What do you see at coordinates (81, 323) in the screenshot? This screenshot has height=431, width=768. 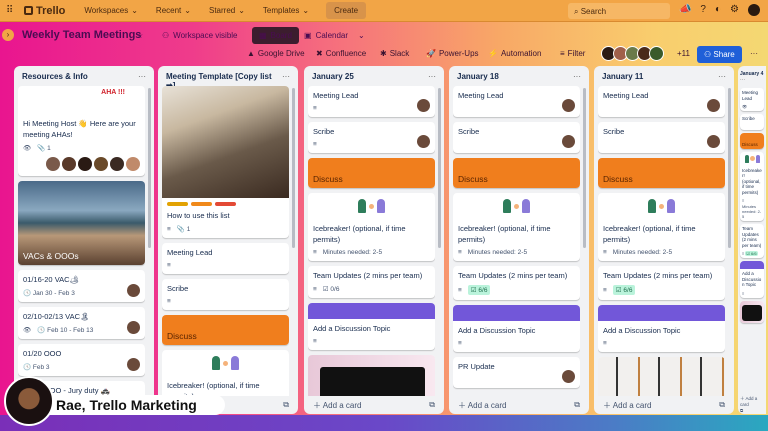 I see `card: 02/10-02/13 VAC🏝 👁 🕓 Feb 10 - Feb 13` at bounding box center [81, 323].